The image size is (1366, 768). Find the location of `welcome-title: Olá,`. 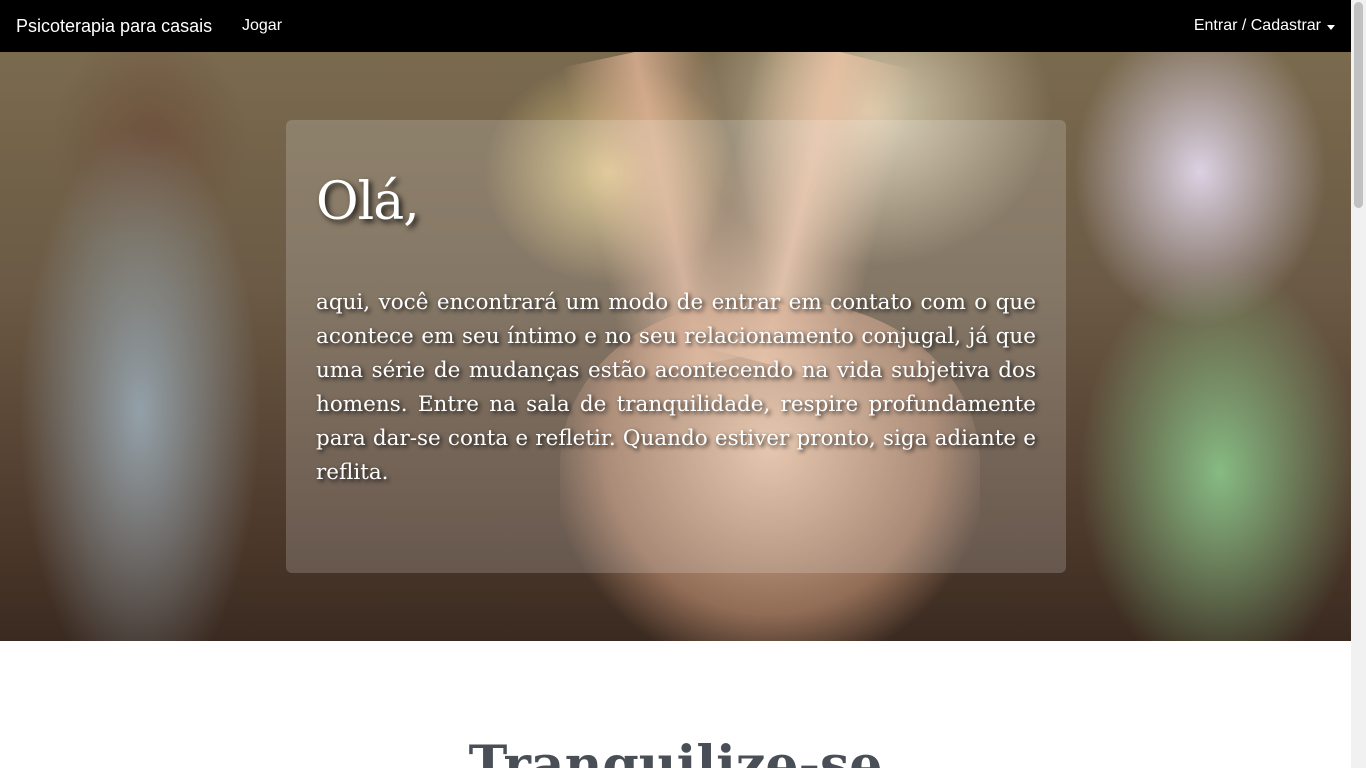

welcome-title: Olá, is located at coordinates (368, 202).